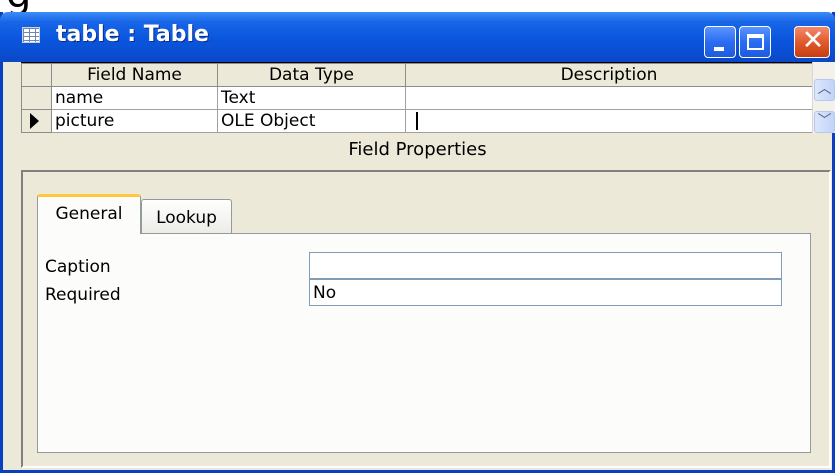 This screenshot has height=473, width=835. I want to click on table-icon, so click(31, 35).